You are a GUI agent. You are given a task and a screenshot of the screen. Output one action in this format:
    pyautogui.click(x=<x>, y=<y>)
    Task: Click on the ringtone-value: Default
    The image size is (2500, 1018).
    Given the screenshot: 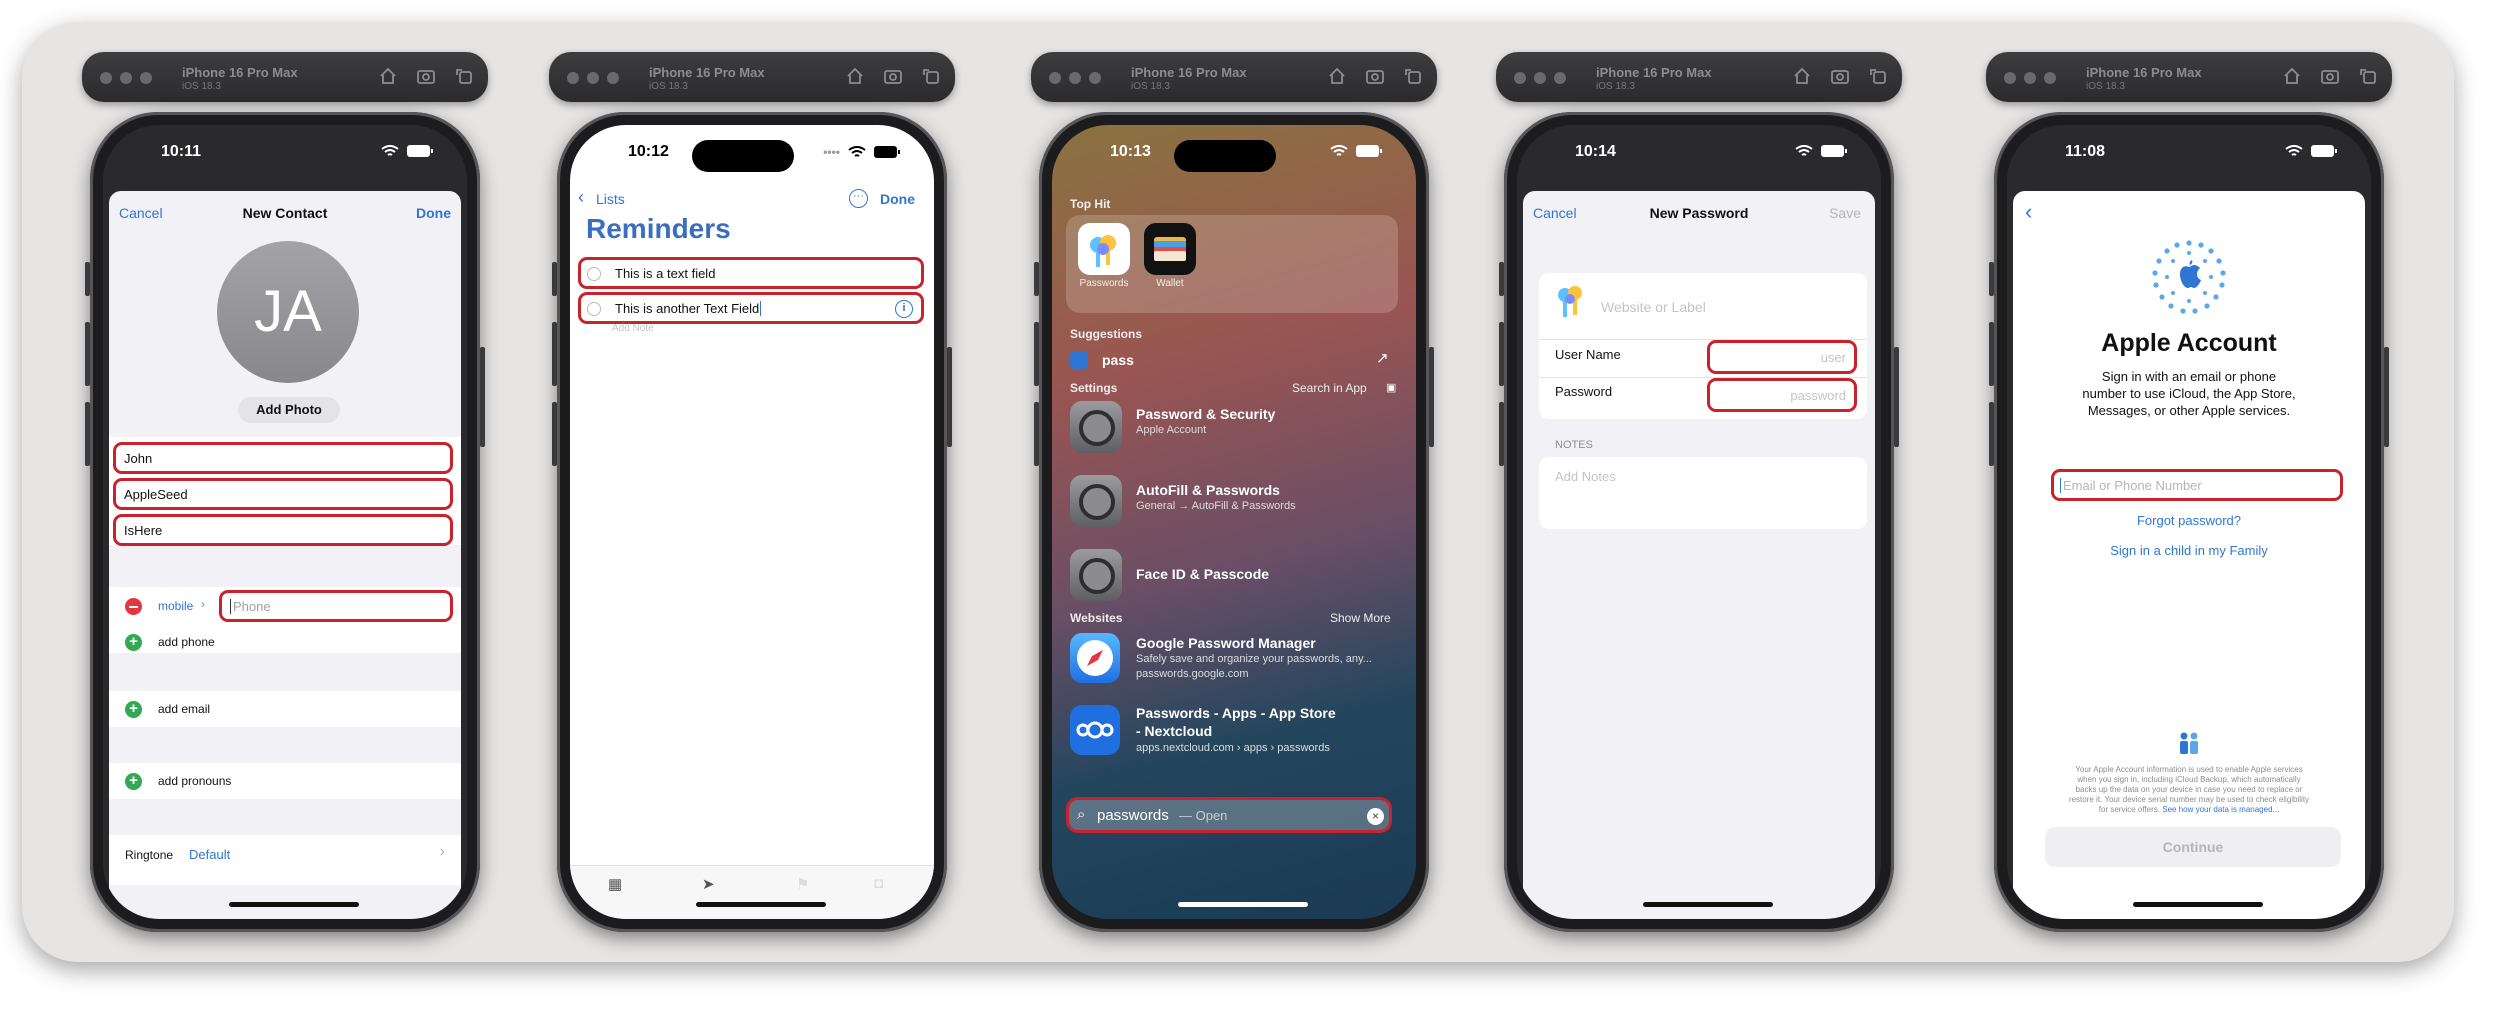 What is the action you would take?
    pyautogui.click(x=209, y=854)
    